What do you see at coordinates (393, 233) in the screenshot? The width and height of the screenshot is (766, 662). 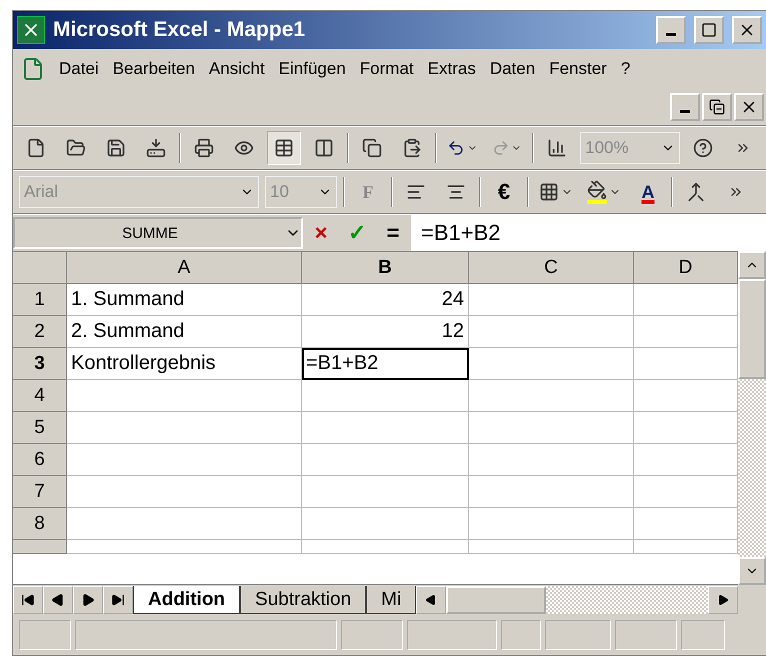 I see `insert-function-button: =` at bounding box center [393, 233].